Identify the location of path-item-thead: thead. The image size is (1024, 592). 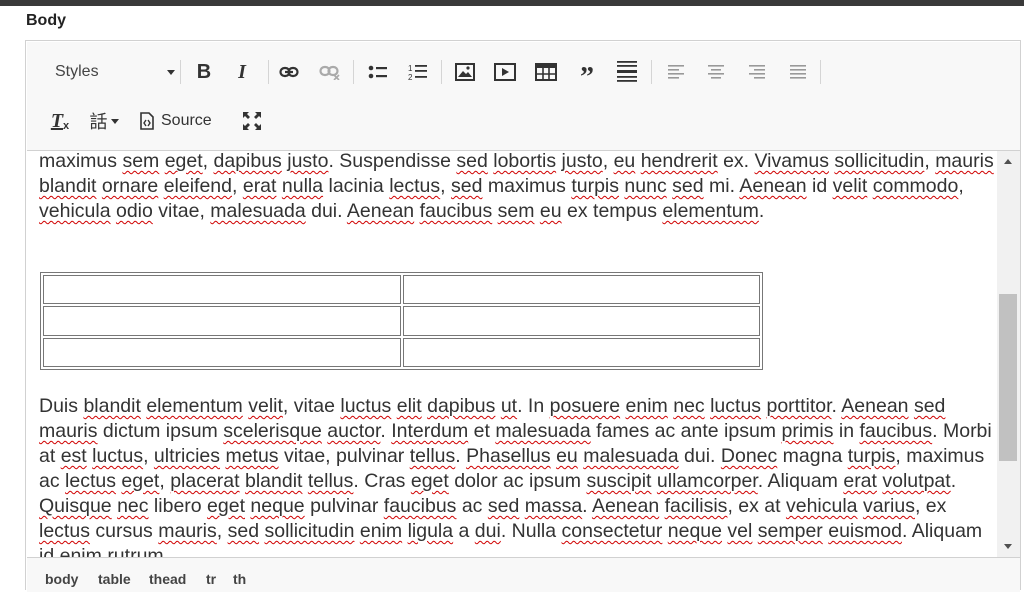
(167, 579).